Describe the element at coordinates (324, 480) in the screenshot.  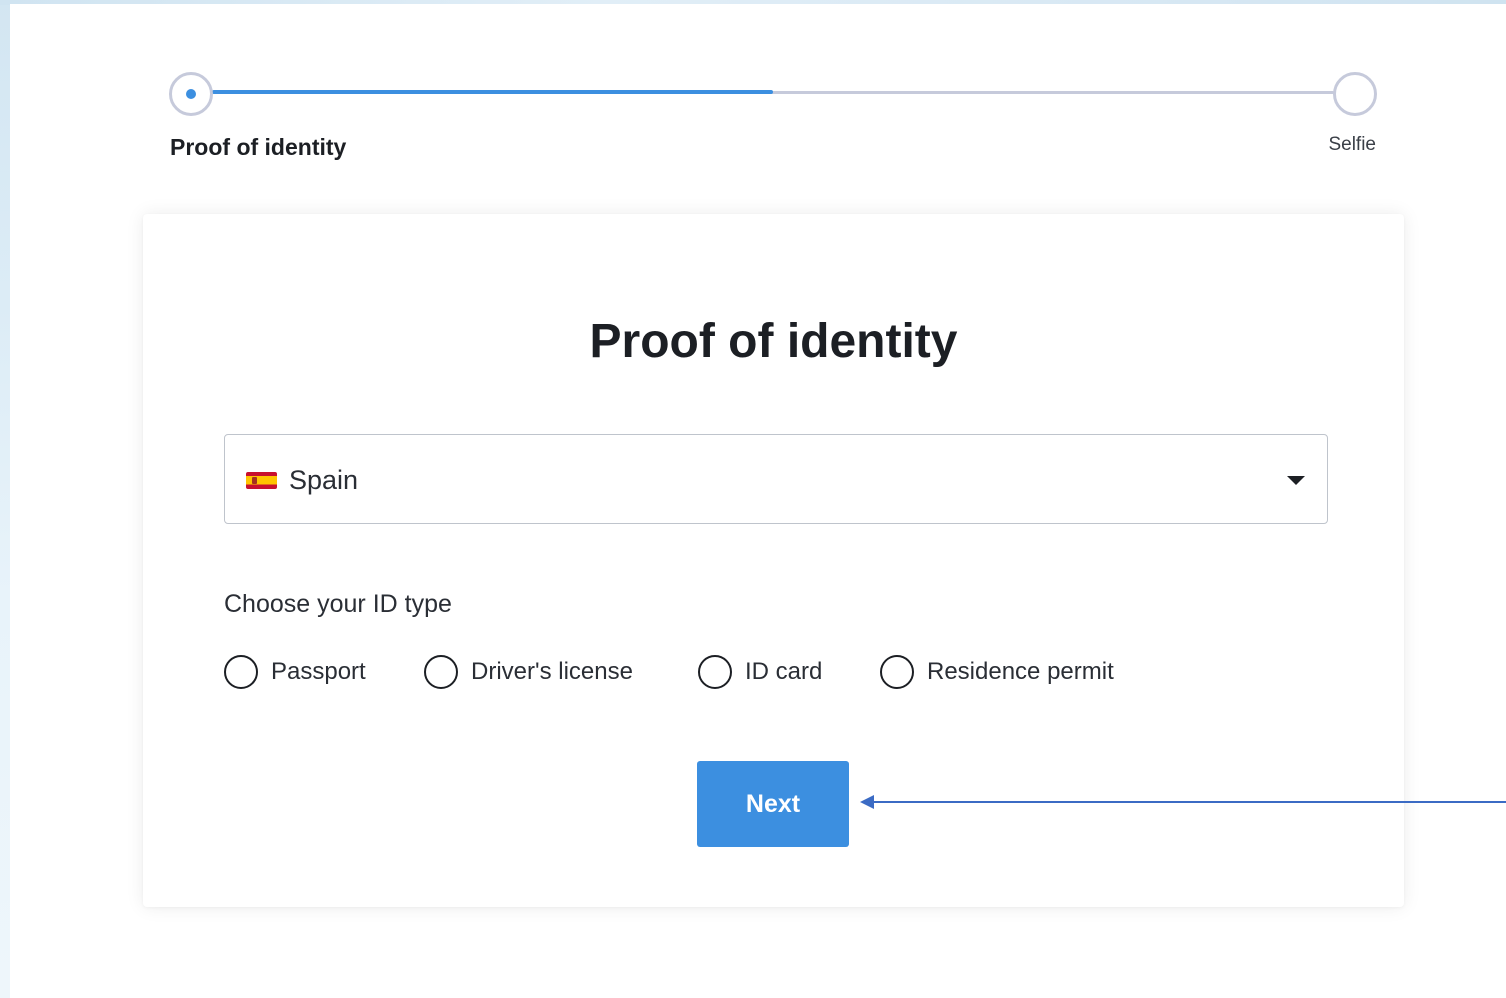
I see `country-select-value: Spain` at that location.